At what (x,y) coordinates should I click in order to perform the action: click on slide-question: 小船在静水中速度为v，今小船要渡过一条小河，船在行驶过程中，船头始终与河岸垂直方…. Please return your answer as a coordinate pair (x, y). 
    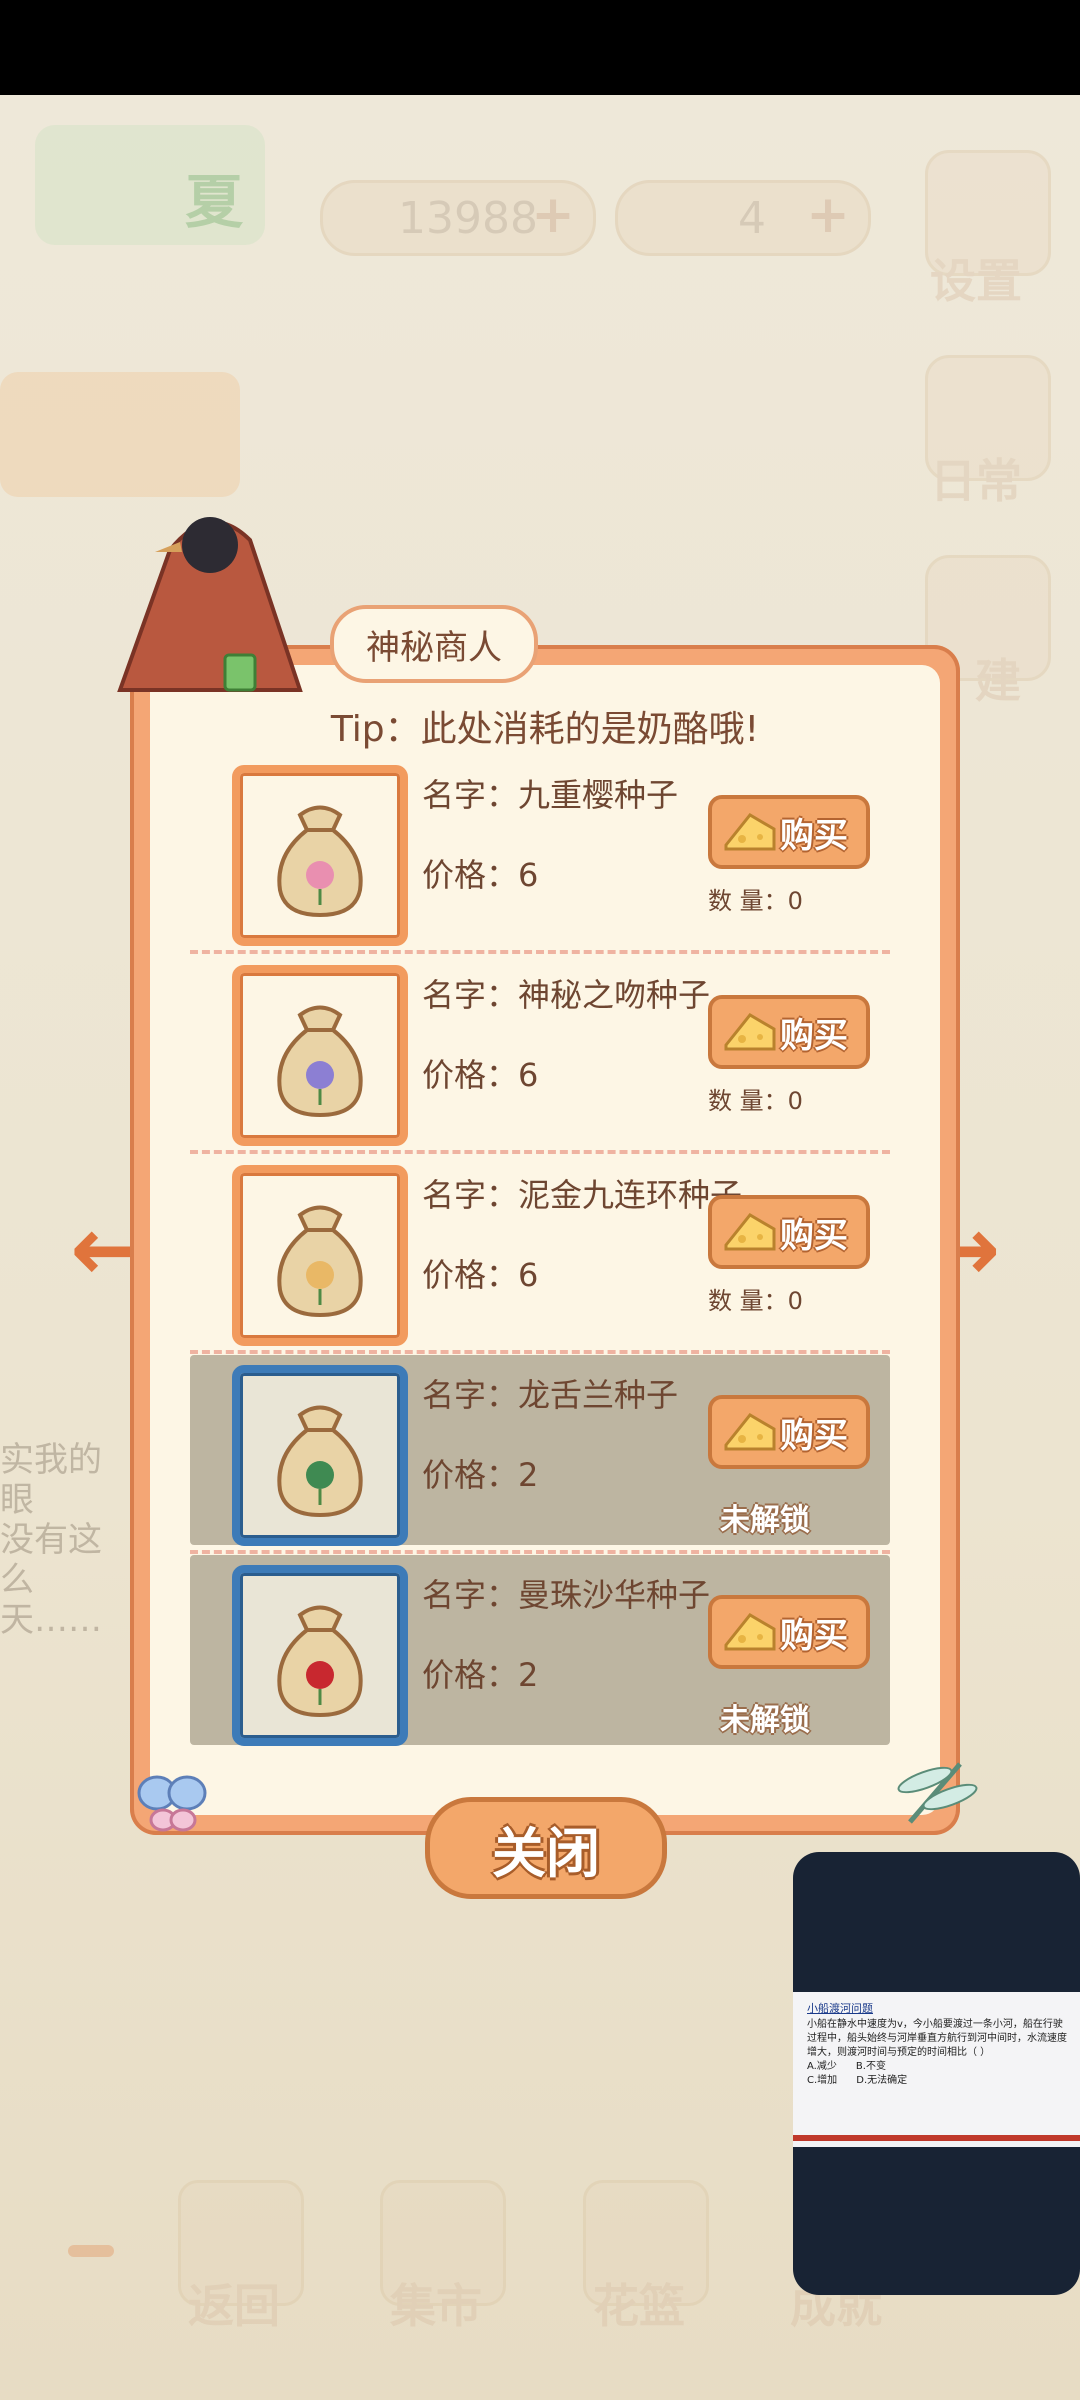
    Looking at the image, I should click on (937, 2038).